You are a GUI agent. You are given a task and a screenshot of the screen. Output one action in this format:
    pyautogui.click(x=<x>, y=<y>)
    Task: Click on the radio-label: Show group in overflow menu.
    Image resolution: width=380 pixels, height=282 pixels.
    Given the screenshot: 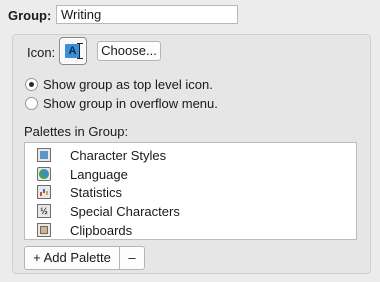 What is the action you would take?
    pyautogui.click(x=130, y=103)
    